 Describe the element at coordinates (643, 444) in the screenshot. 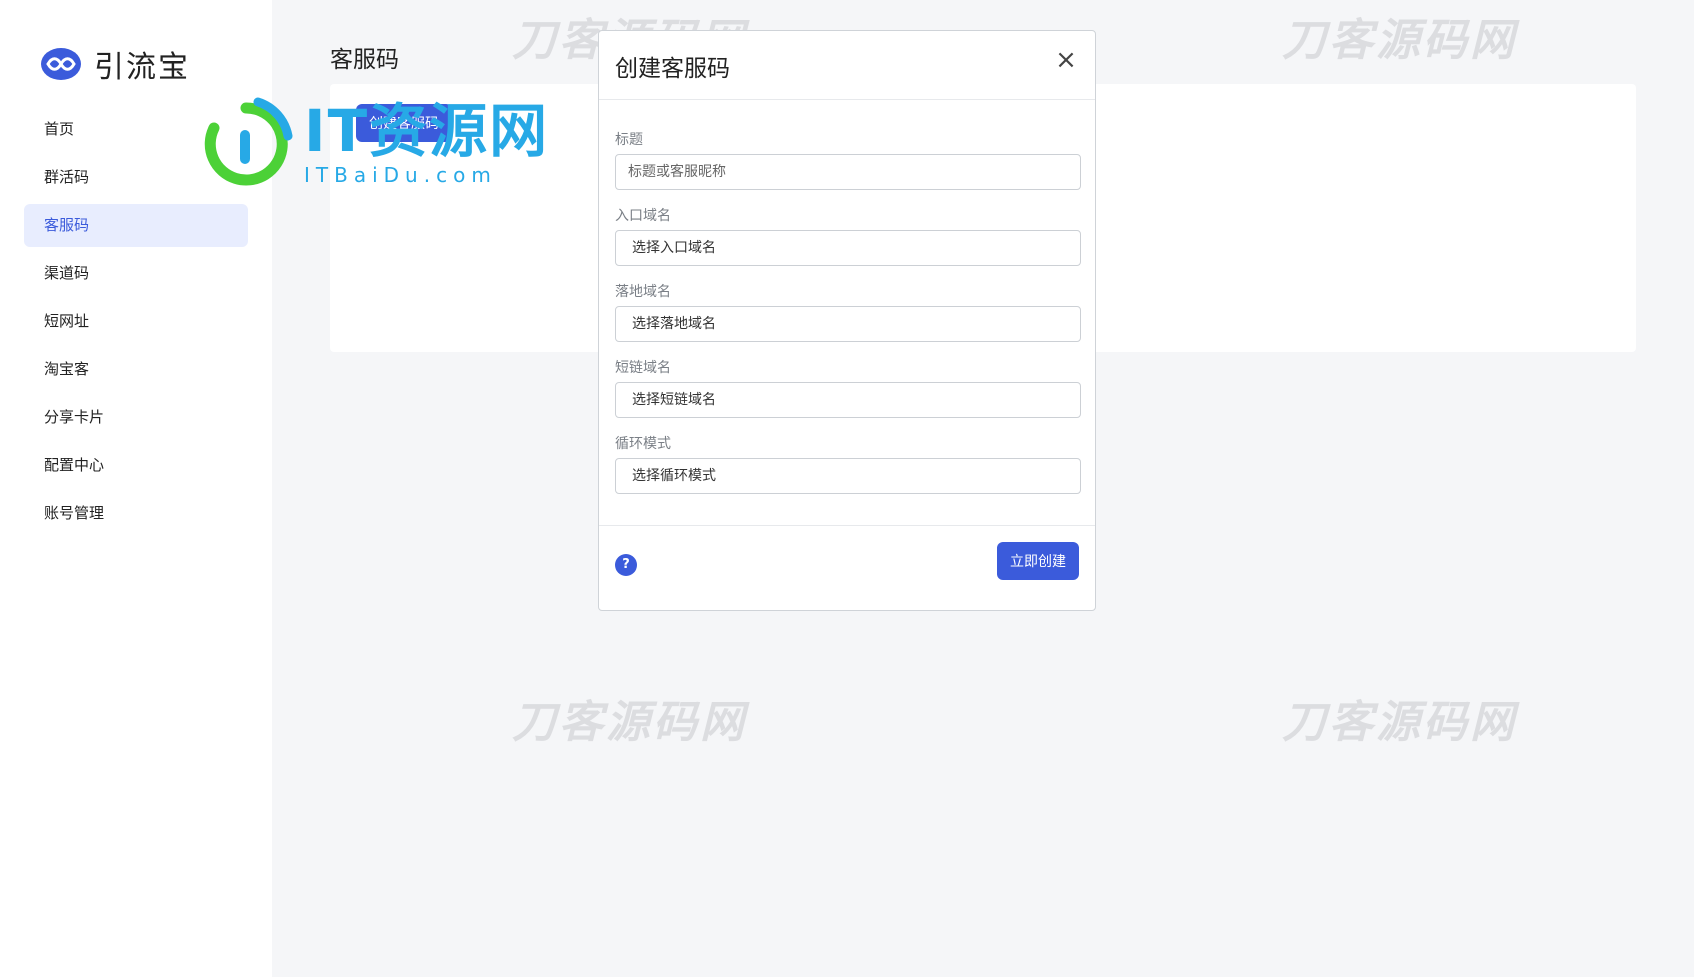

I see `loop-mode-label: 循环模式` at that location.